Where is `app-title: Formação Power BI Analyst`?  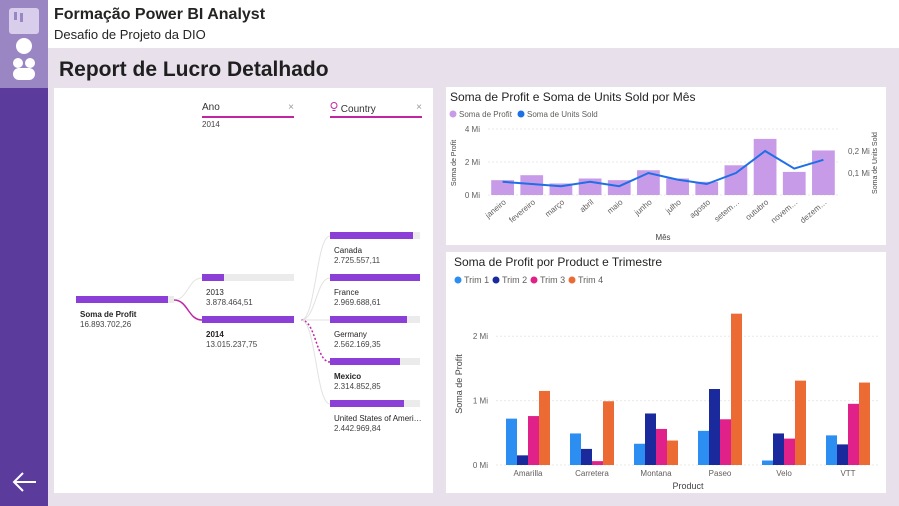
app-title: Formação Power BI Analyst is located at coordinates (160, 14).